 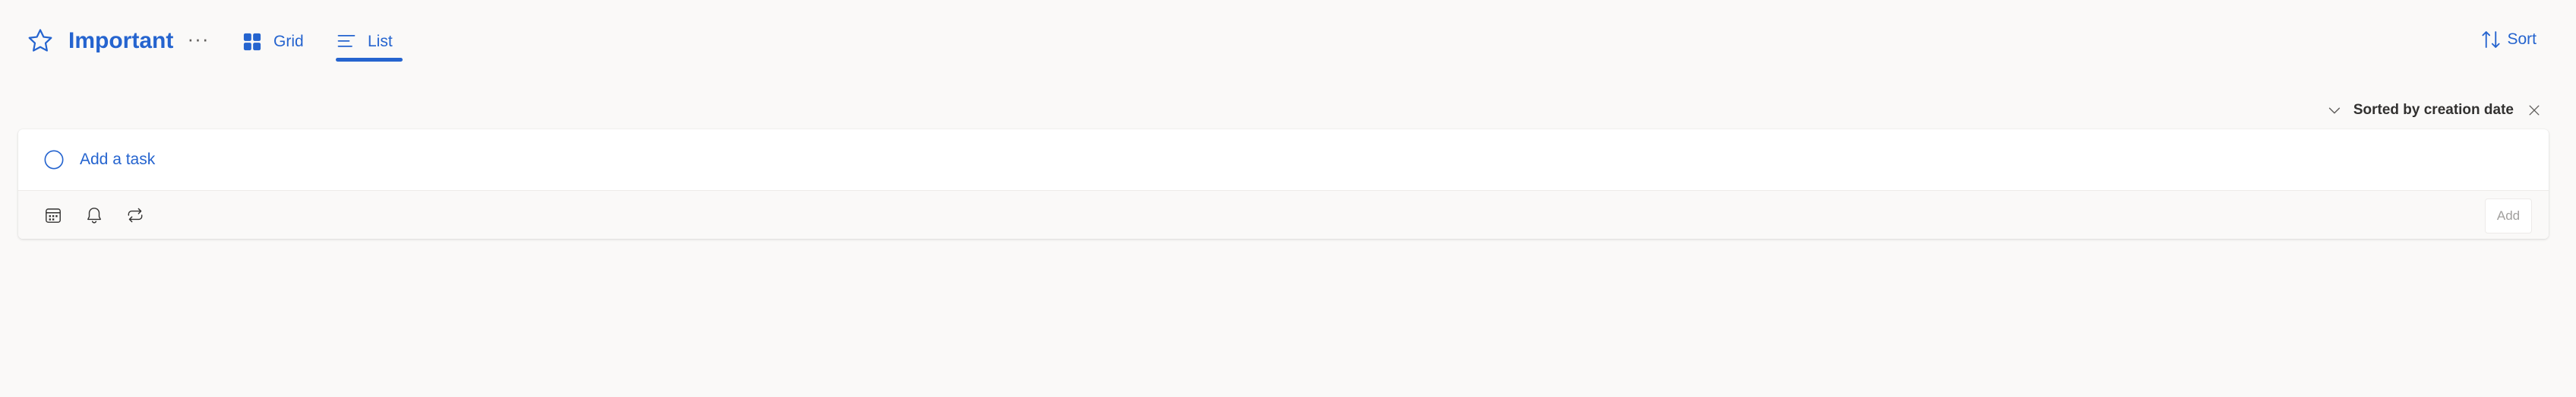 What do you see at coordinates (380, 41) in the screenshot?
I see `tab-list-label: List` at bounding box center [380, 41].